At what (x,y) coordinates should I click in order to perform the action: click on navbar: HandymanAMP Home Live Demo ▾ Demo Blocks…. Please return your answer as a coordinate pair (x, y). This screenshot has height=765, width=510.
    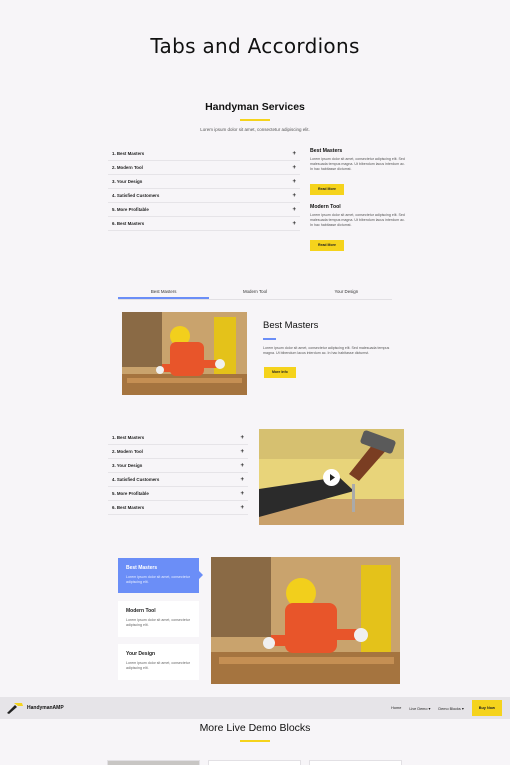
    Looking at the image, I should click on (255, 708).